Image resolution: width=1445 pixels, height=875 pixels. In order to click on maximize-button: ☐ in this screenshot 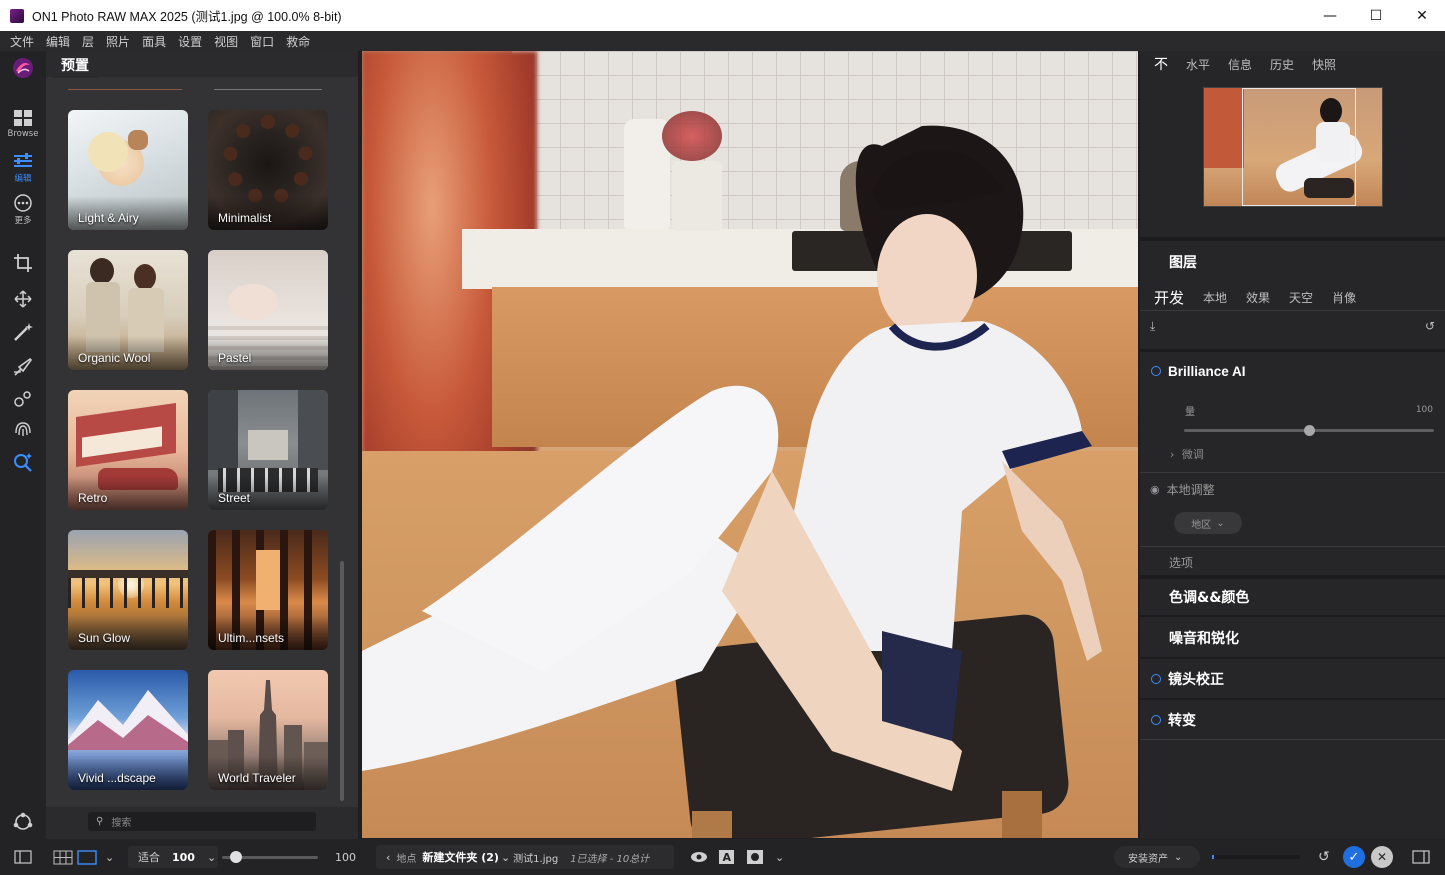, I will do `click(1376, 15)`.